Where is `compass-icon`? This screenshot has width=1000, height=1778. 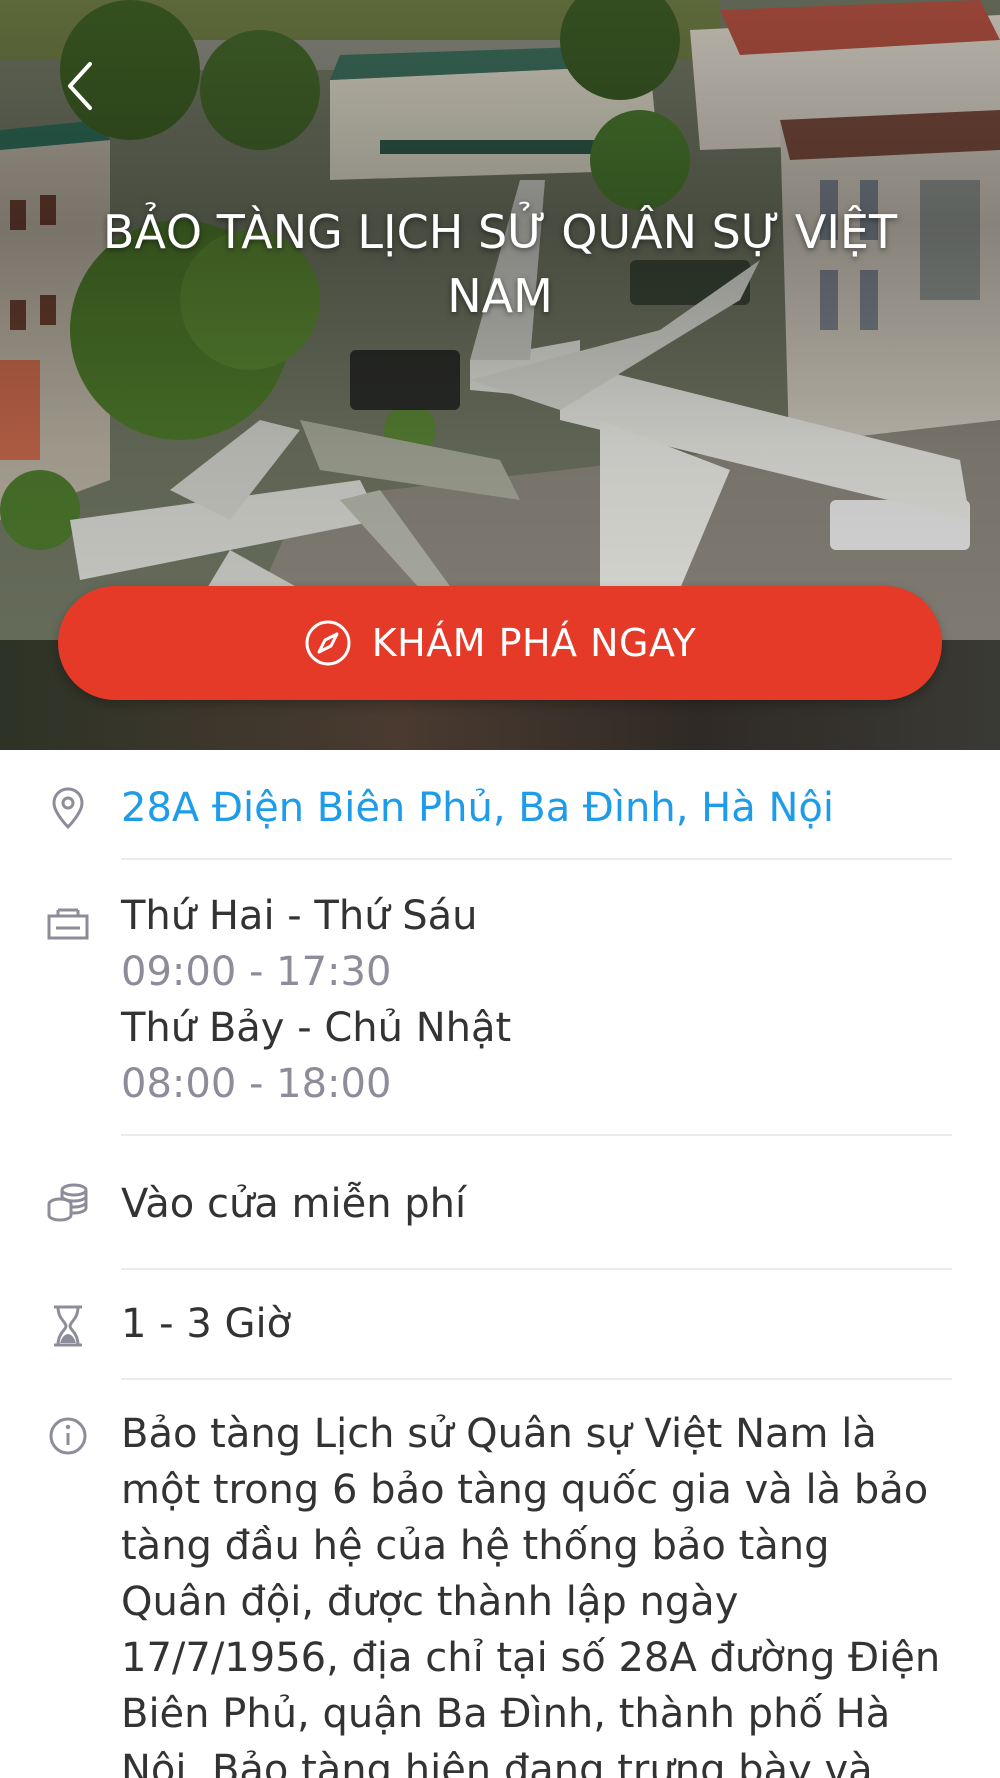
compass-icon is located at coordinates (328, 643).